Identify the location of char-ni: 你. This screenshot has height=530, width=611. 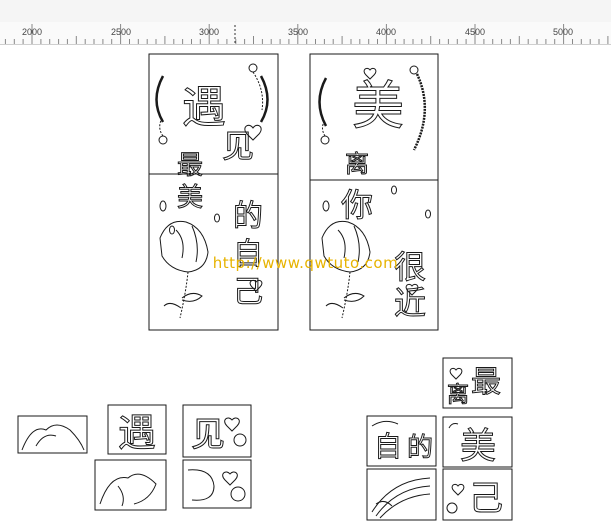
(357, 205).